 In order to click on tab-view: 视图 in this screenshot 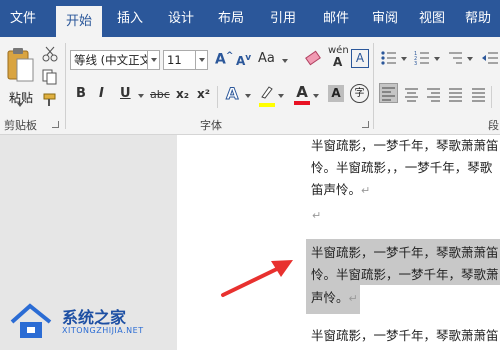, I will do `click(432, 18)`.